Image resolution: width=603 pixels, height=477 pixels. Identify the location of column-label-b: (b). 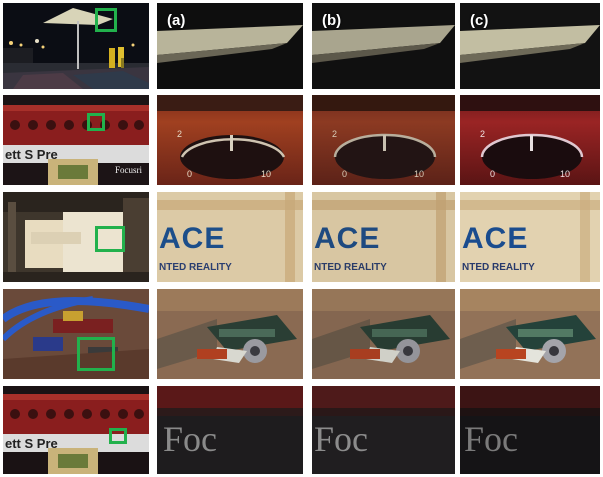
(332, 20).